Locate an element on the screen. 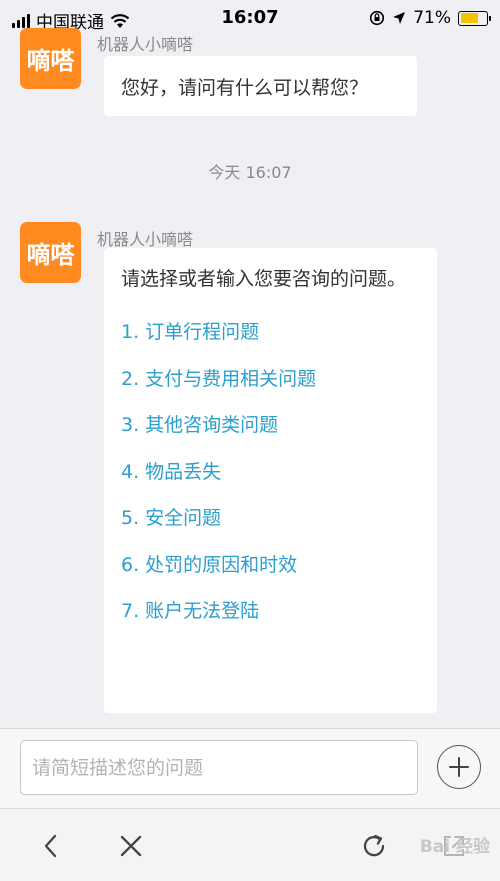 This screenshot has height=881, width=500. message-input is located at coordinates (219, 767).